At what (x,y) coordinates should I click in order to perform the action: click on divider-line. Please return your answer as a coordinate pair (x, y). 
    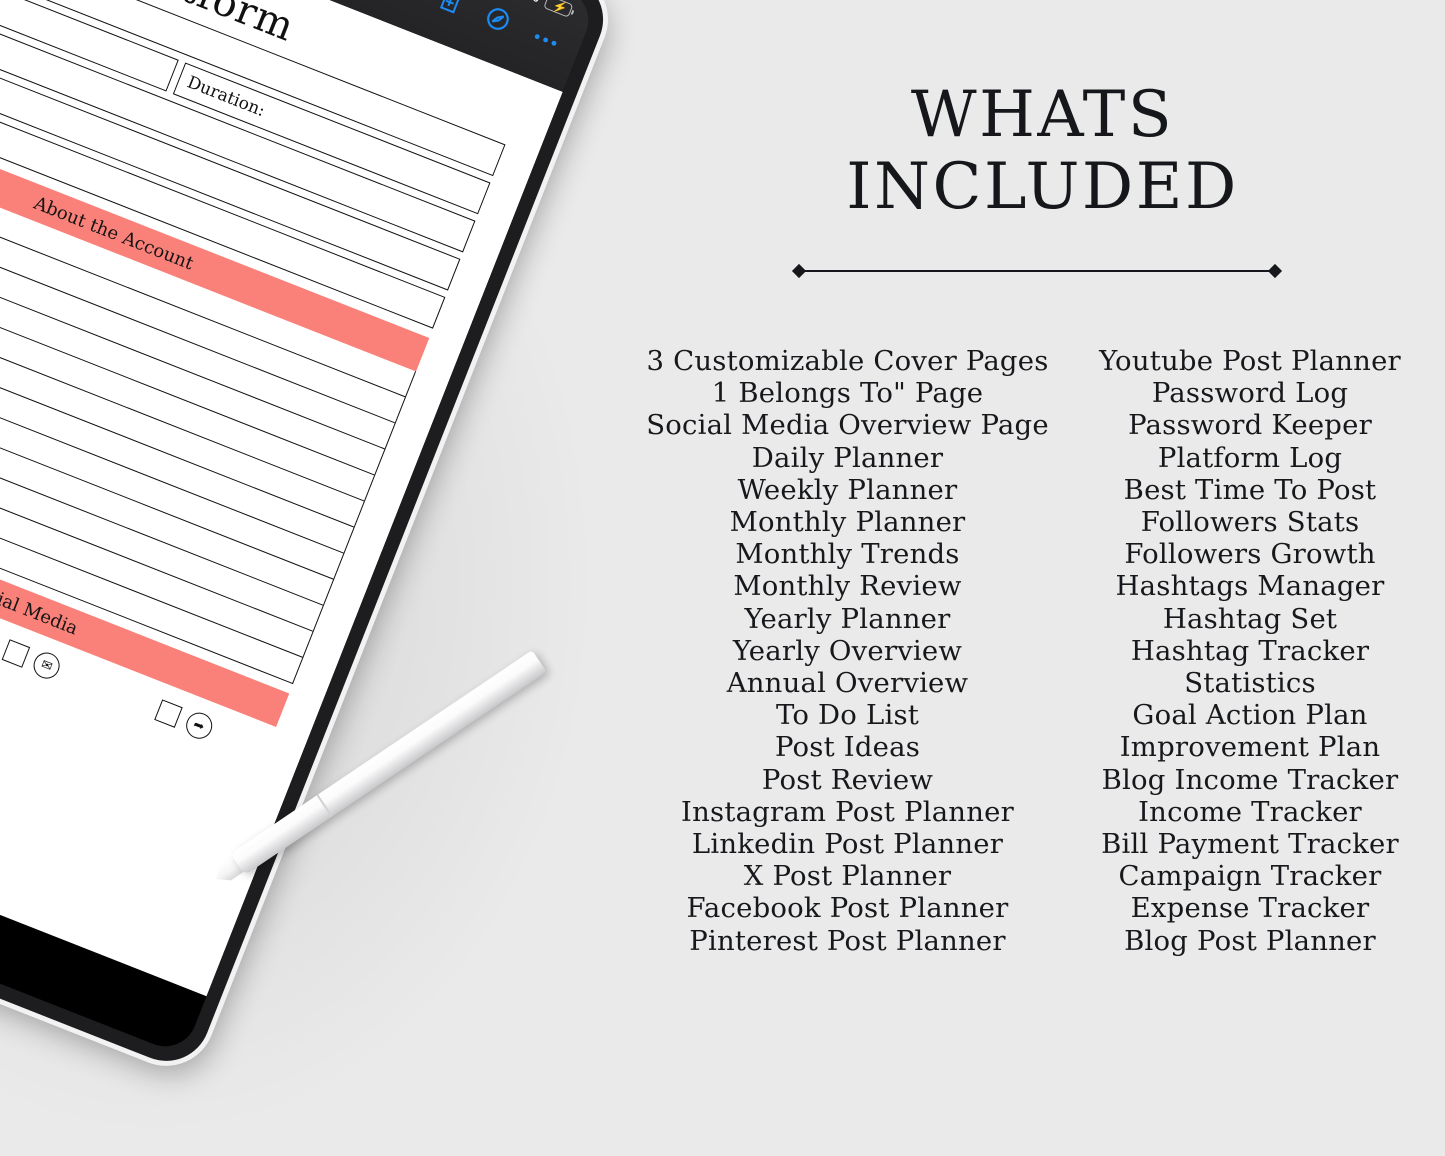
    Looking at the image, I should click on (1037, 271).